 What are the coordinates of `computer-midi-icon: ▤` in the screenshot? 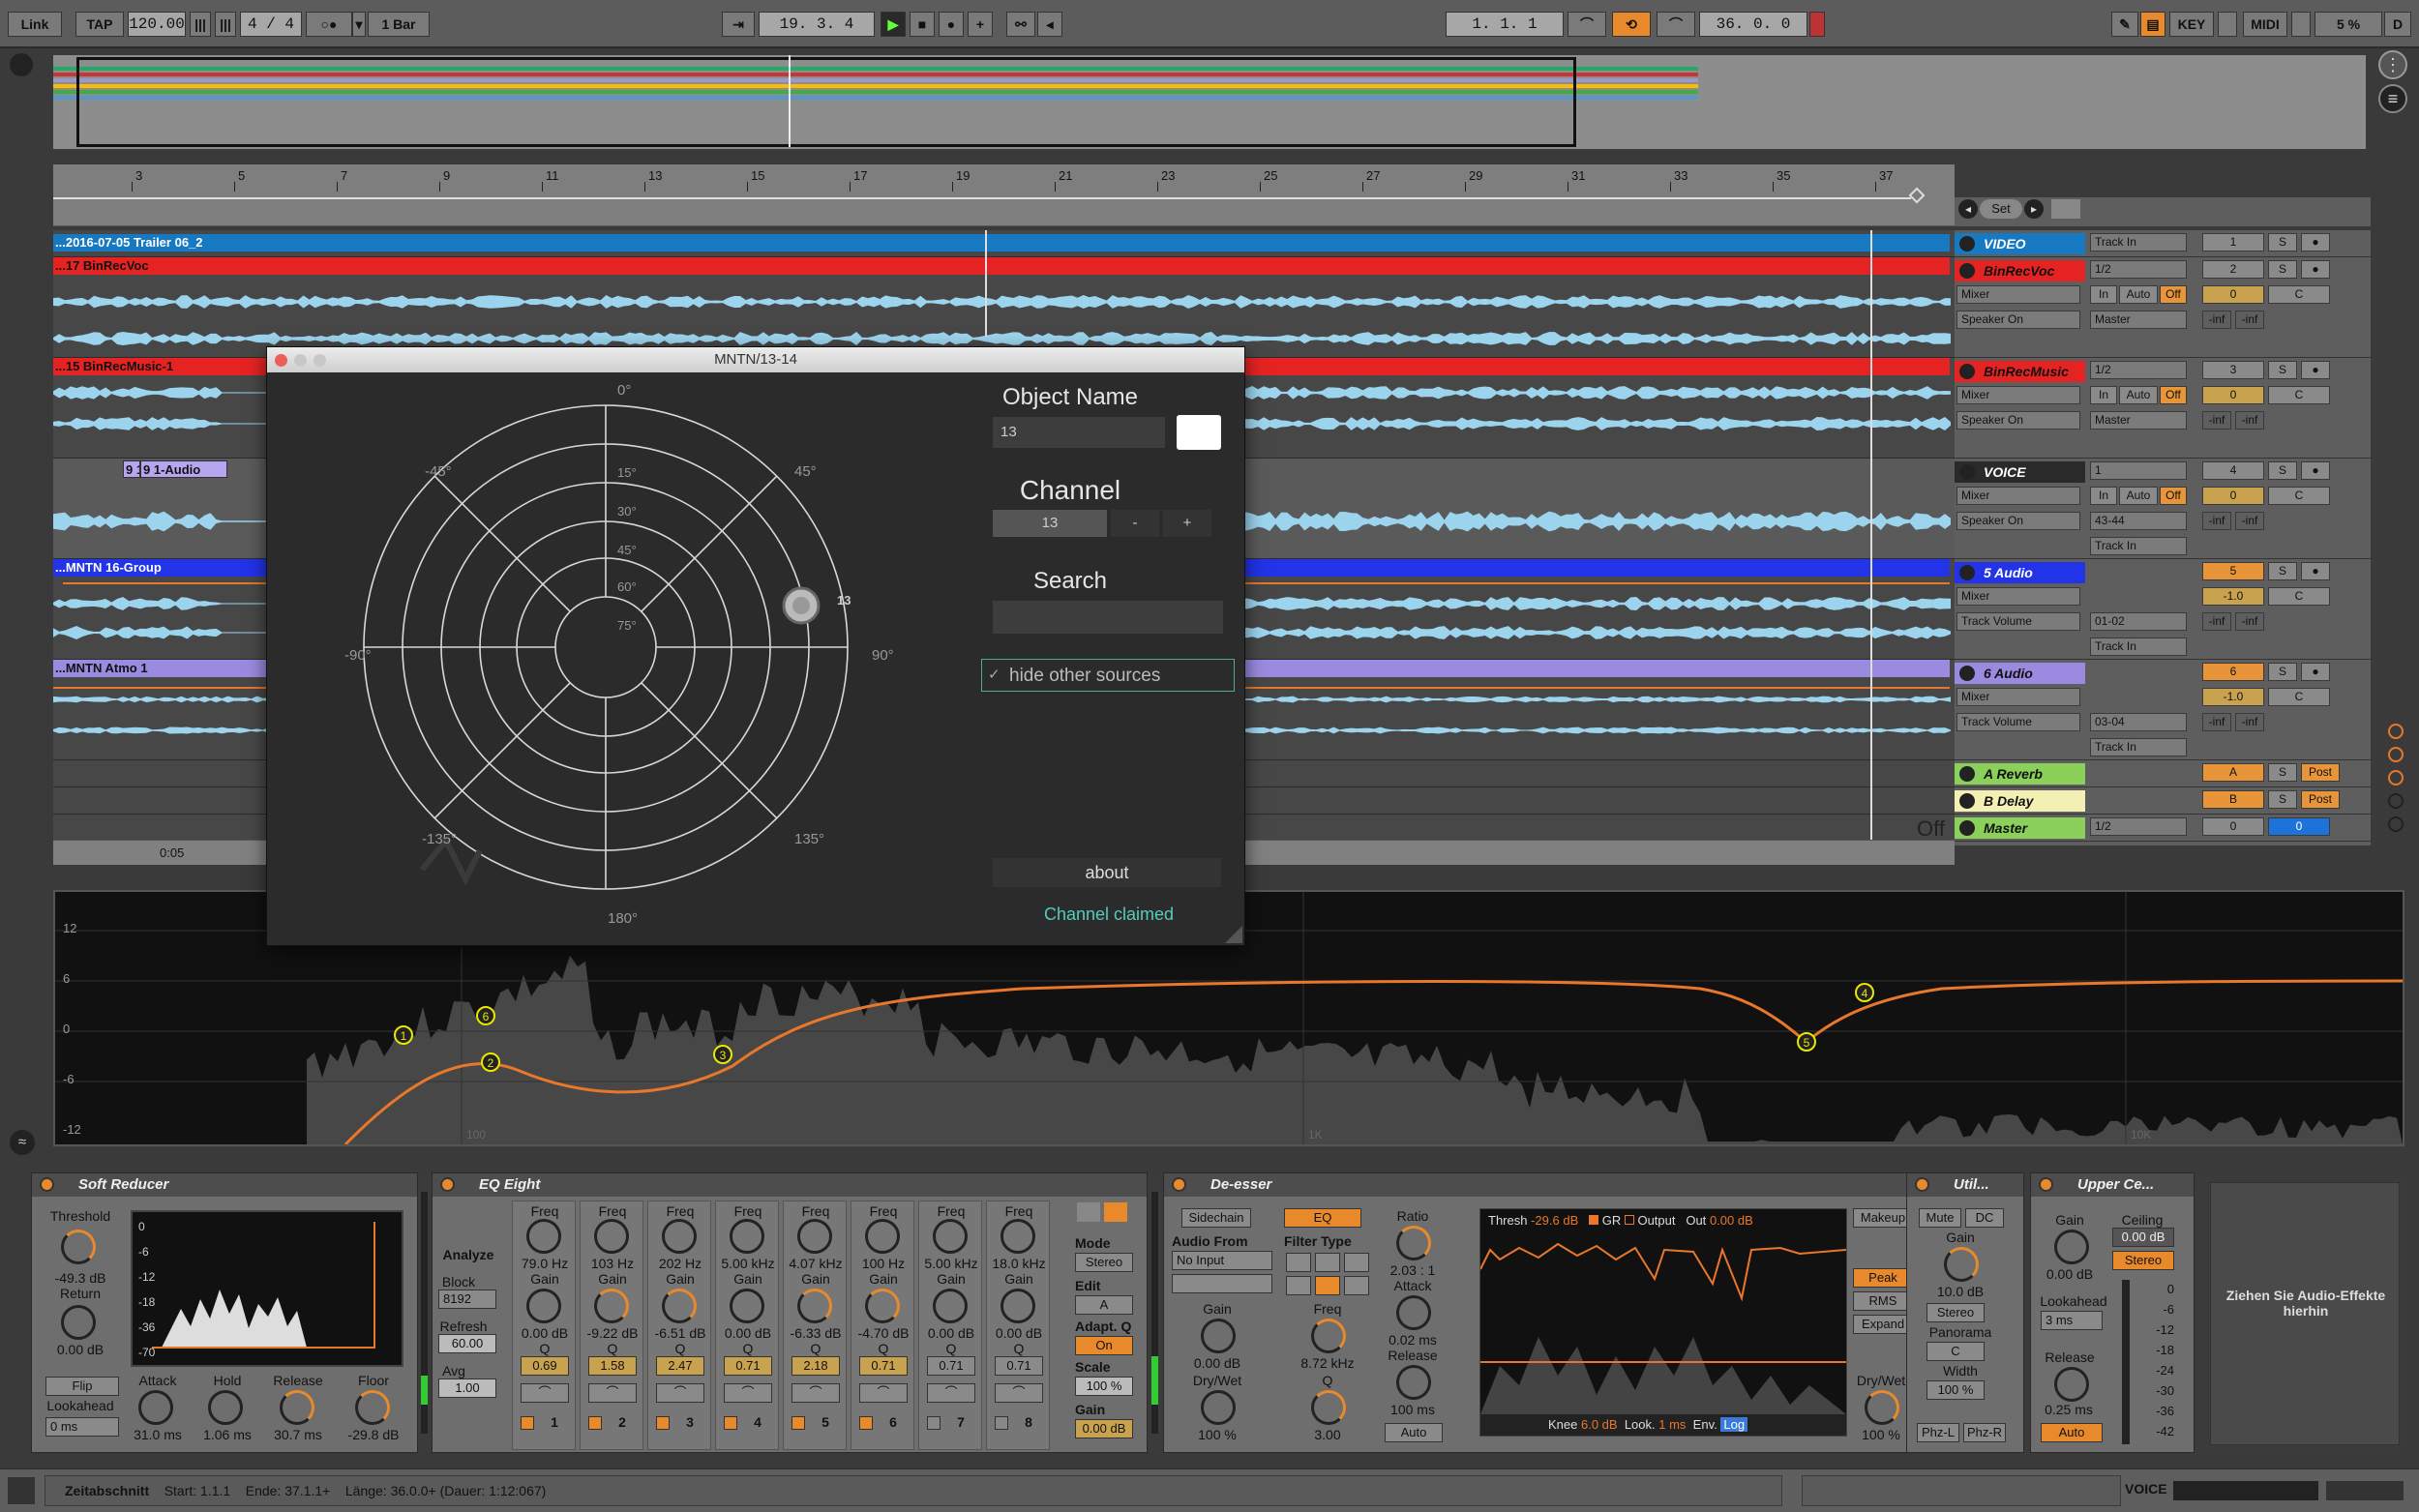 It's located at (2152, 25).